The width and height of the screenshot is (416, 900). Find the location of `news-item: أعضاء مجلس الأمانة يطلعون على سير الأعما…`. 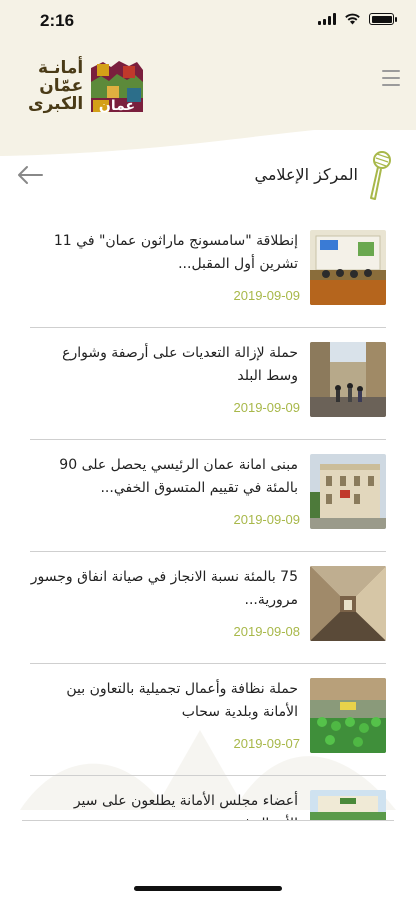

news-item: أعضاء مجلس الأمانة يطلعون على سير الأعما… is located at coordinates (208, 798).